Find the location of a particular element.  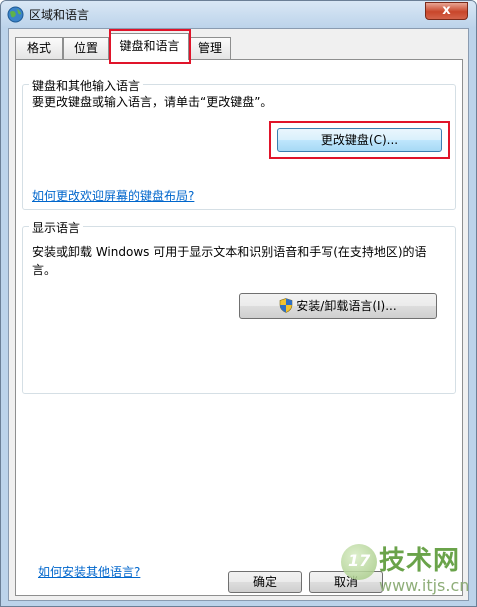

title-bar: 区域和语言 x is located at coordinates (238, 14).